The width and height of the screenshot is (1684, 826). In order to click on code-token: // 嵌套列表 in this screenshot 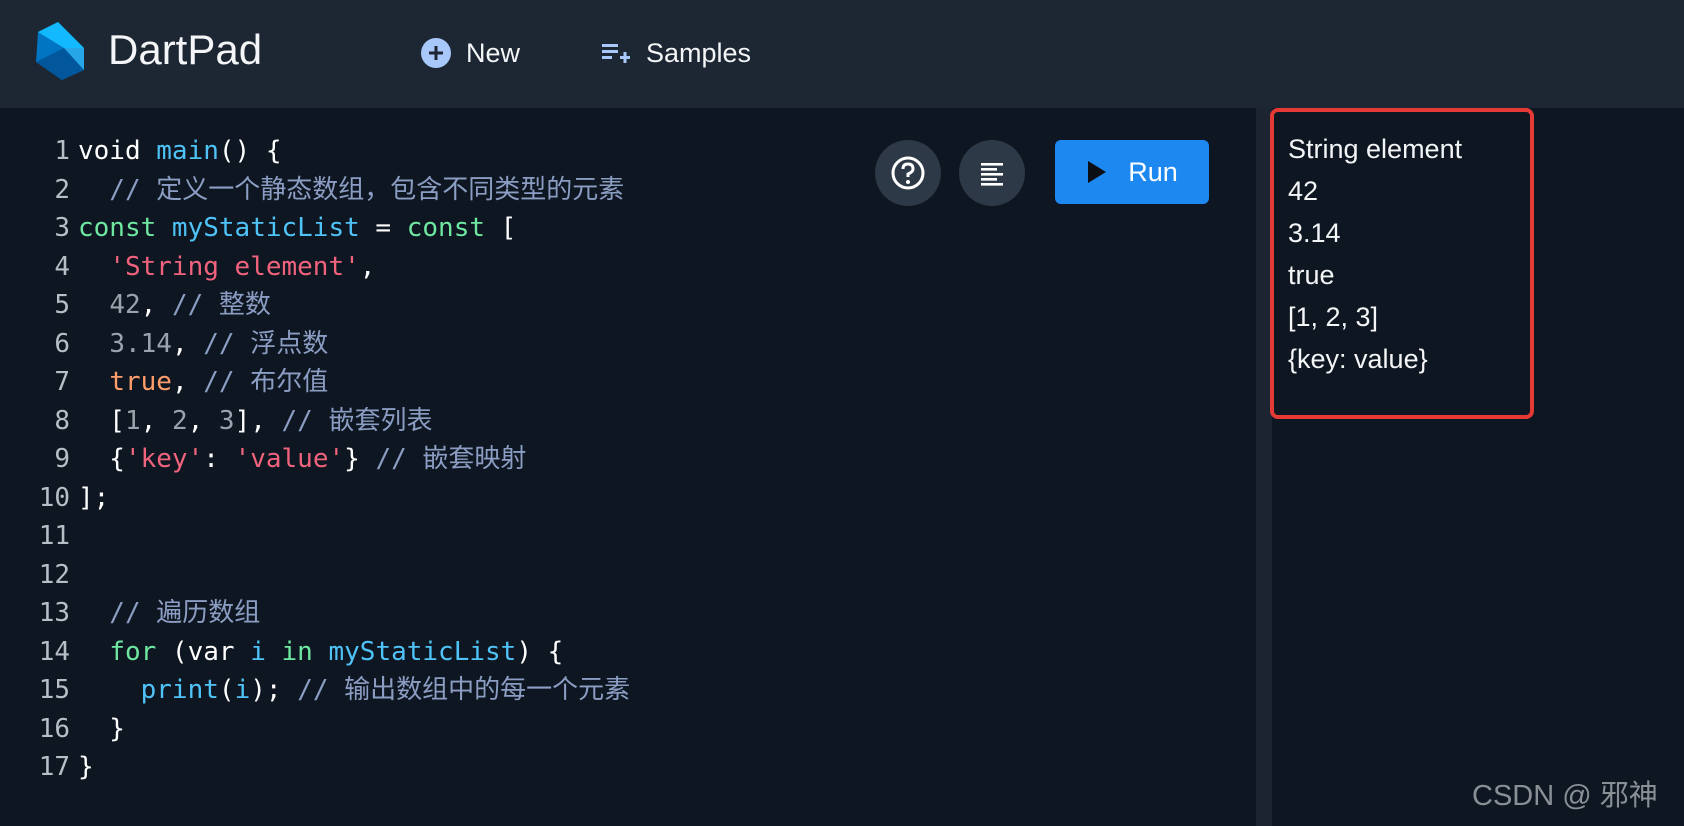, I will do `click(357, 420)`.